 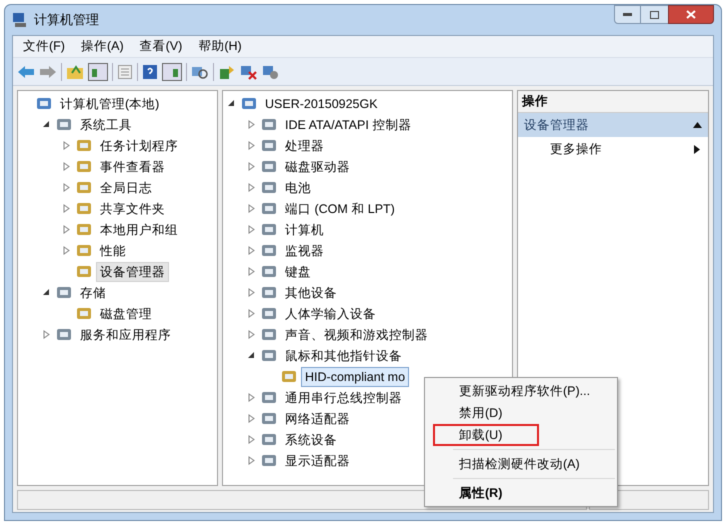 What do you see at coordinates (271, 72) in the screenshot?
I see `enable-device-icon` at bounding box center [271, 72].